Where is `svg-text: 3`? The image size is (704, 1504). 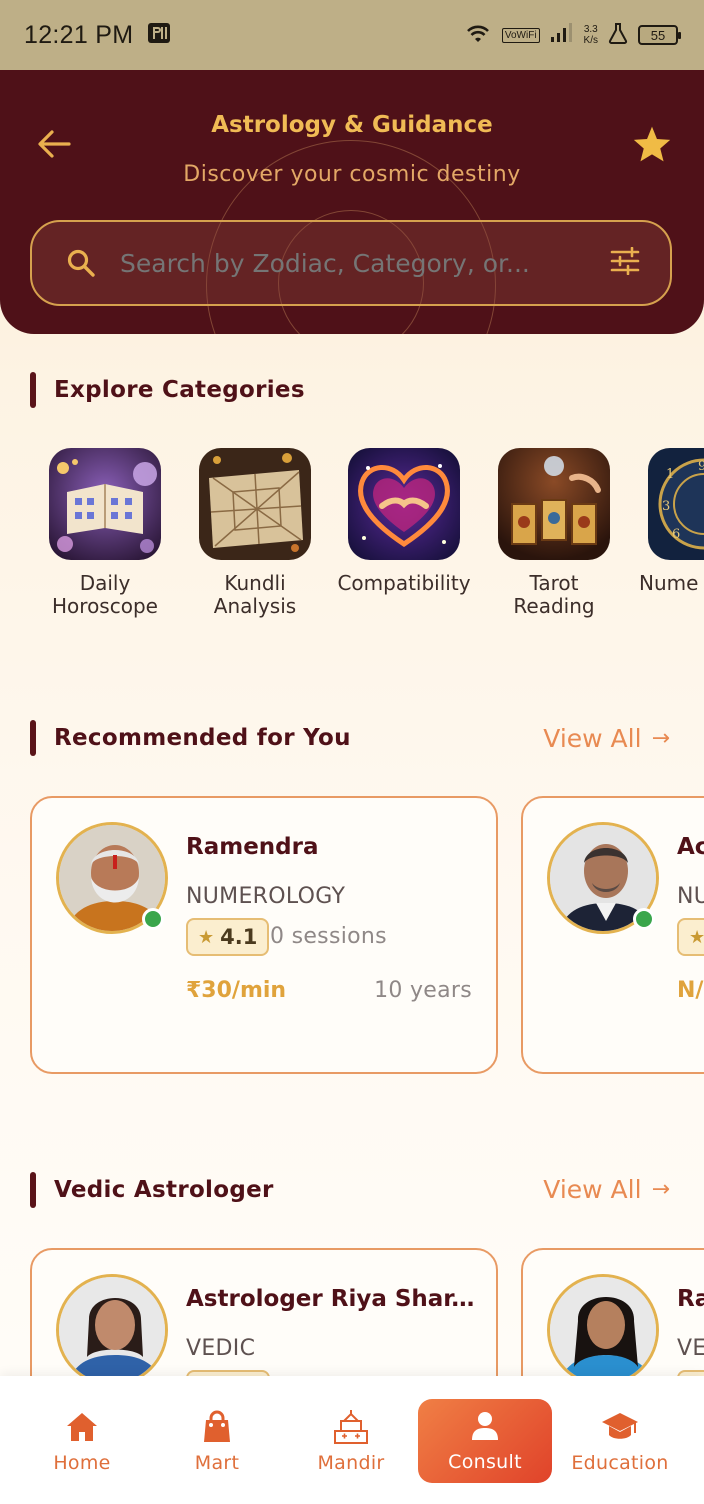
svg-text: 3 is located at coordinates (666, 506).